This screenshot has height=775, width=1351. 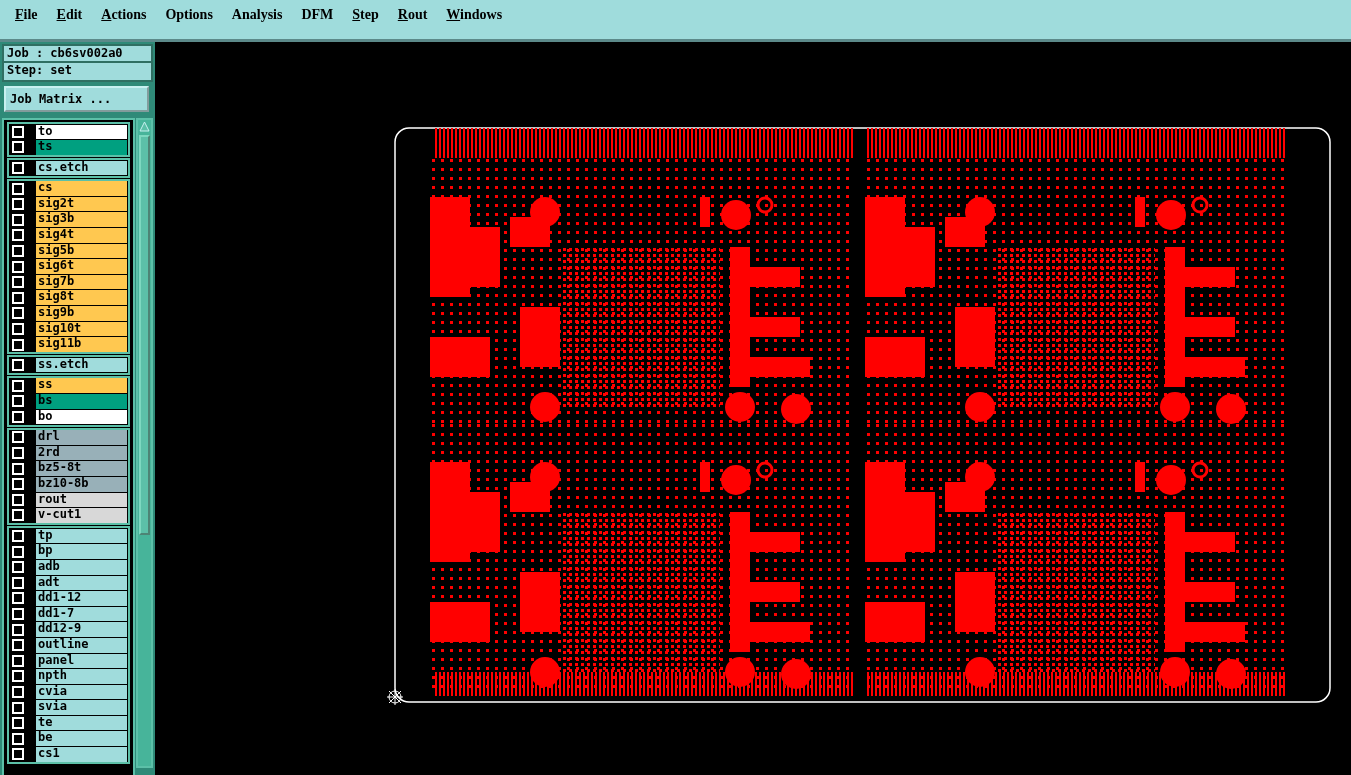 What do you see at coordinates (81, 365) in the screenshot?
I see `layer-name: ss.etch` at bounding box center [81, 365].